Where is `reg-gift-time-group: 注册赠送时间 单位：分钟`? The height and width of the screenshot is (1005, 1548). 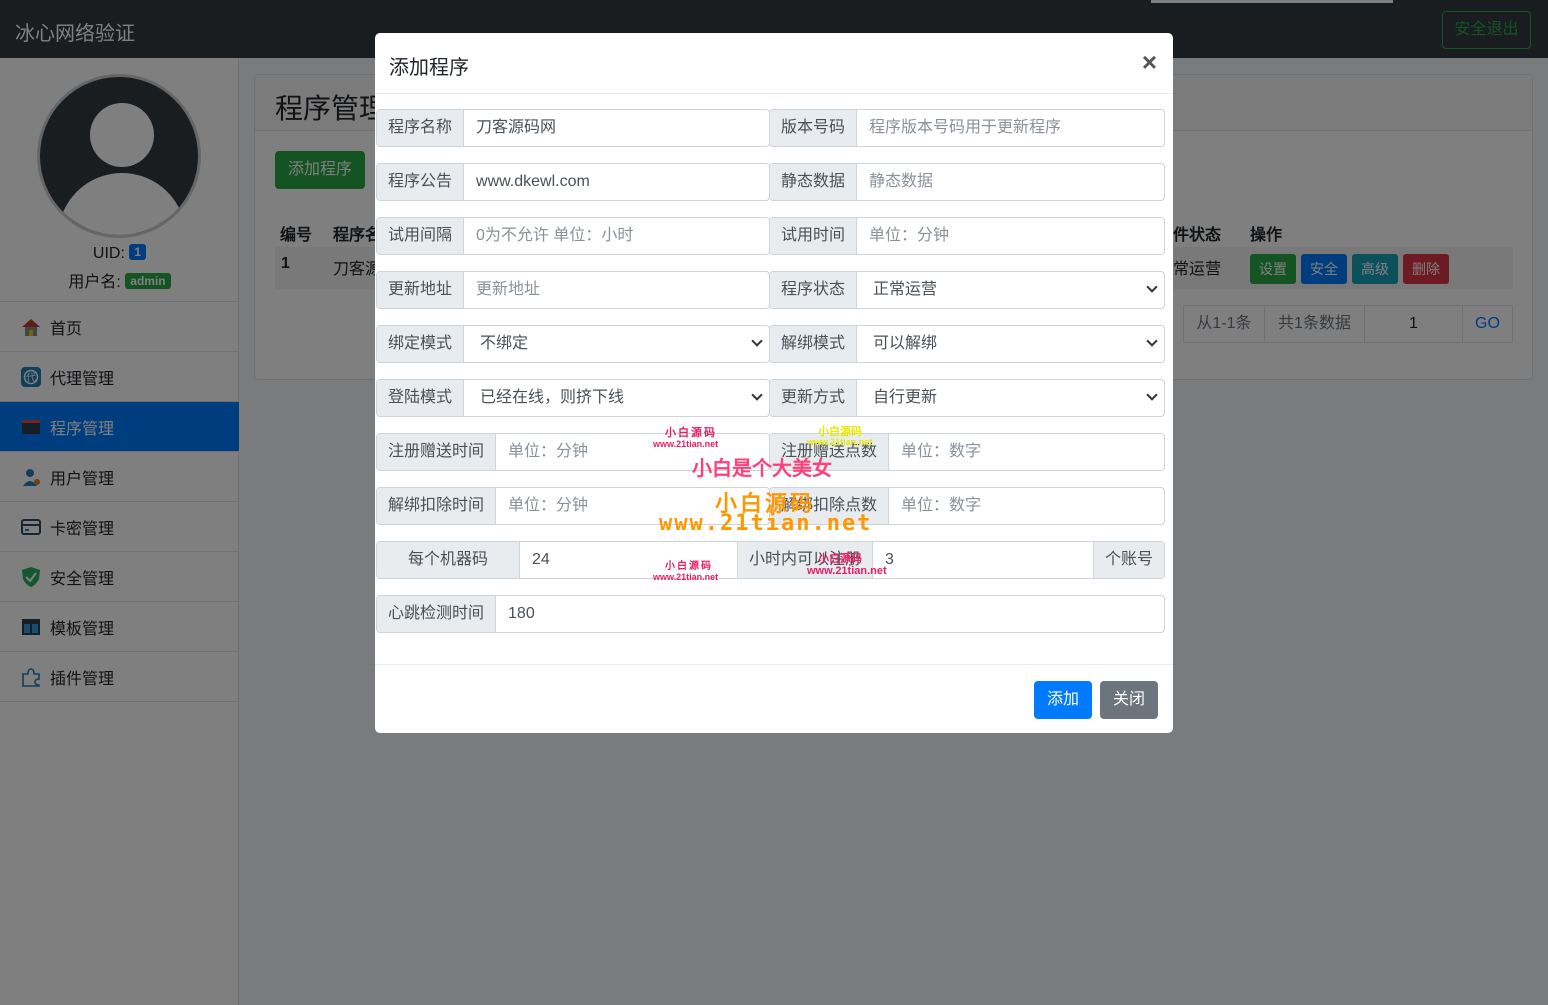 reg-gift-time-group: 注册赠送时间 单位：分钟 is located at coordinates (573, 452).